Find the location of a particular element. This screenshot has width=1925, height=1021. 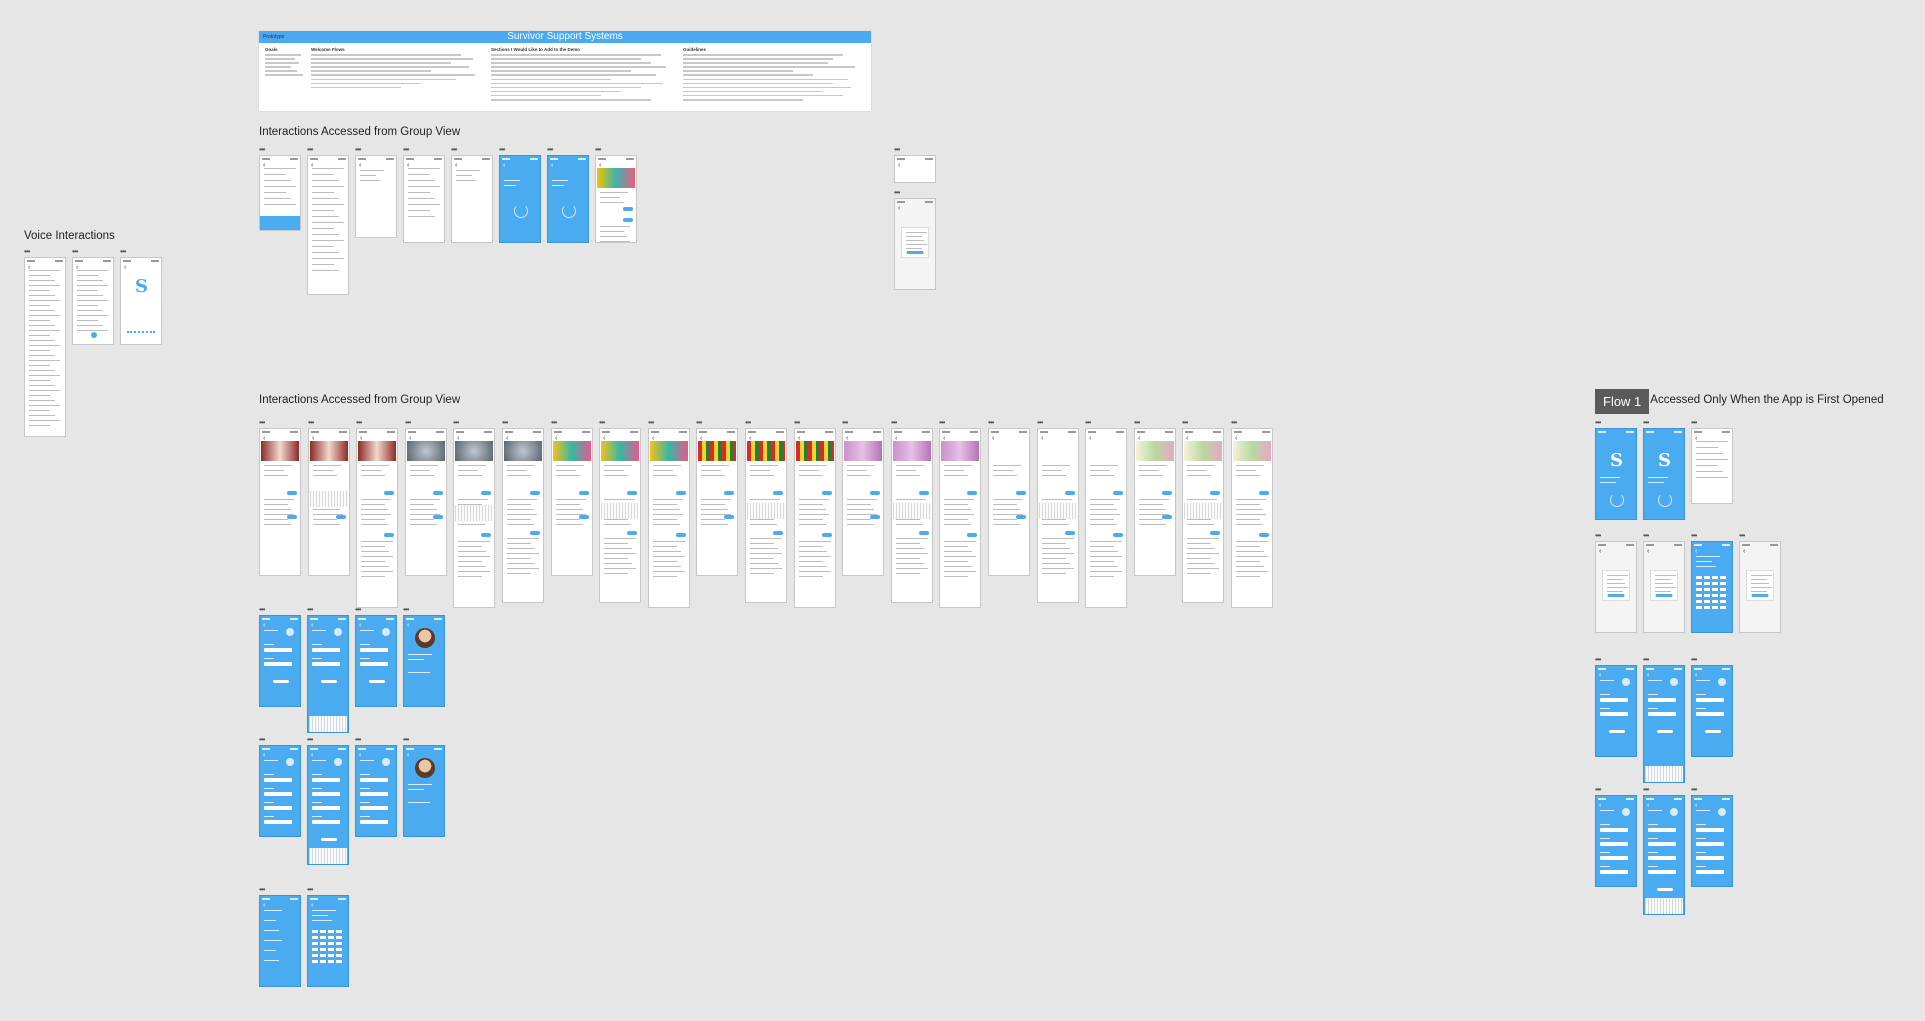

bottom-toolbar is located at coordinates (280, 223).